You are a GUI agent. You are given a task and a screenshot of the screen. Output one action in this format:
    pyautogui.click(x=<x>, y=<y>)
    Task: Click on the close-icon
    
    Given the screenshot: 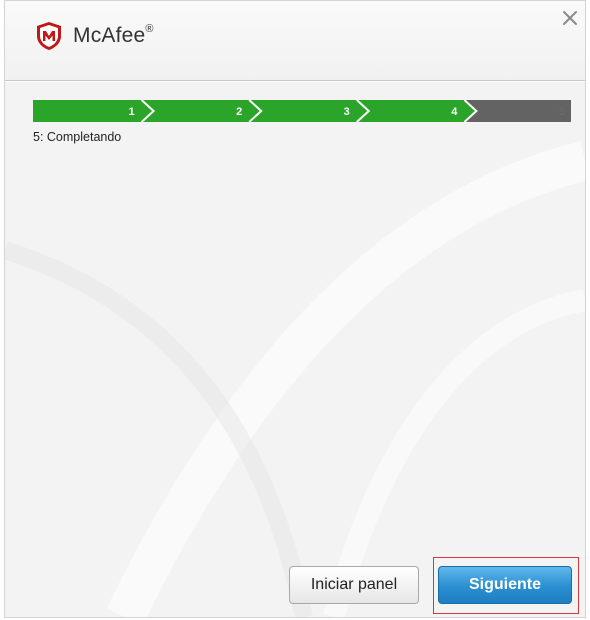 What is the action you would take?
    pyautogui.click(x=570, y=18)
    